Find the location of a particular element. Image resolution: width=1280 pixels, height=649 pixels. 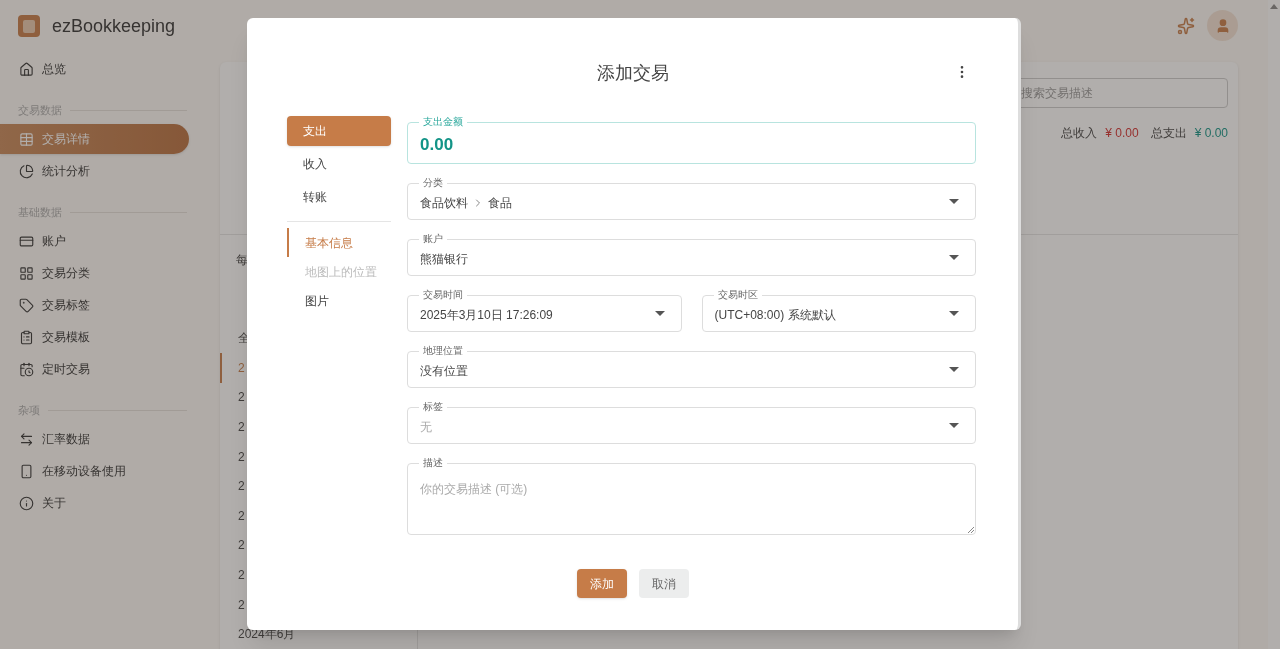

home-icon is located at coordinates (26, 69).